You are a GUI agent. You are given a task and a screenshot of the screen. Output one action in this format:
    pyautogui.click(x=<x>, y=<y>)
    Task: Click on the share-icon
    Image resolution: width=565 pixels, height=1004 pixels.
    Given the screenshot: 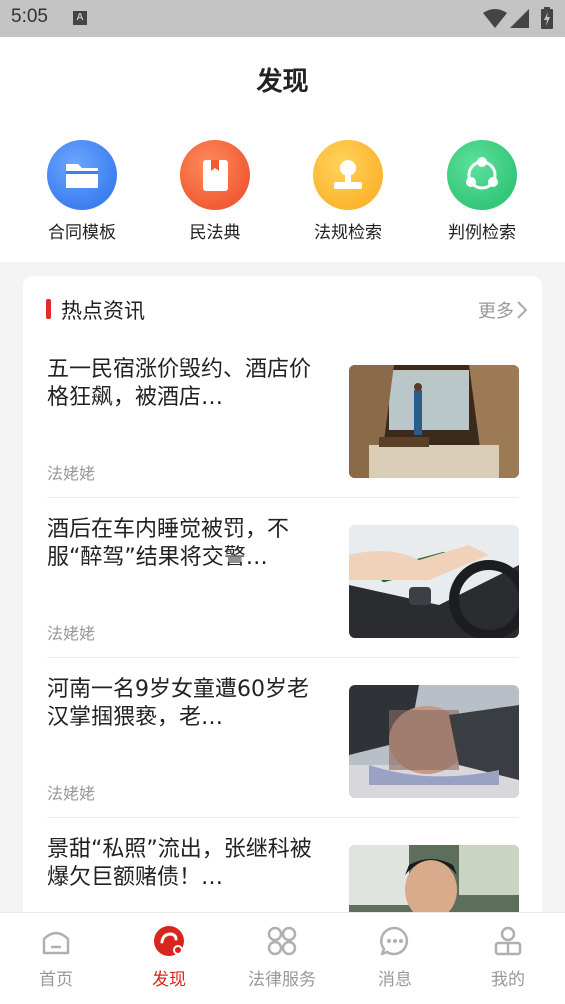 What is the action you would take?
    pyautogui.click(x=482, y=175)
    